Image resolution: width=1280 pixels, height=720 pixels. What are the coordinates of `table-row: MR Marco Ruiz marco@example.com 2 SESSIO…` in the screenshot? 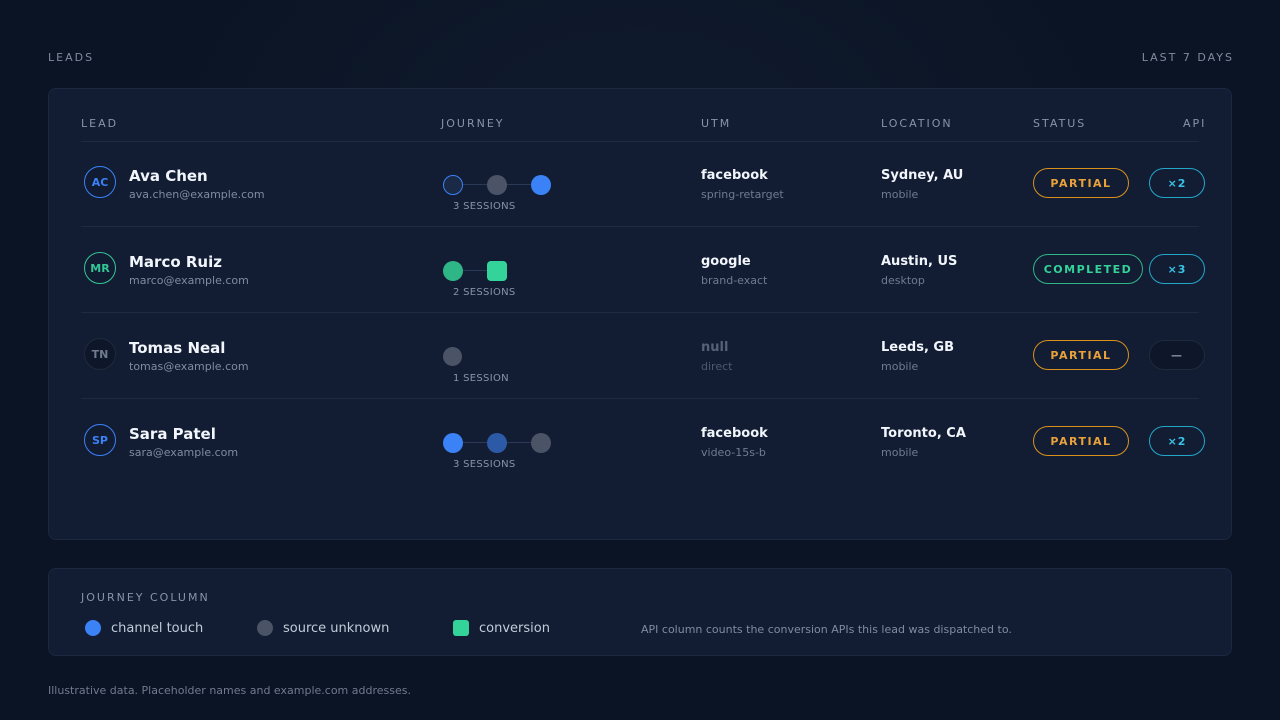 It's located at (640, 270).